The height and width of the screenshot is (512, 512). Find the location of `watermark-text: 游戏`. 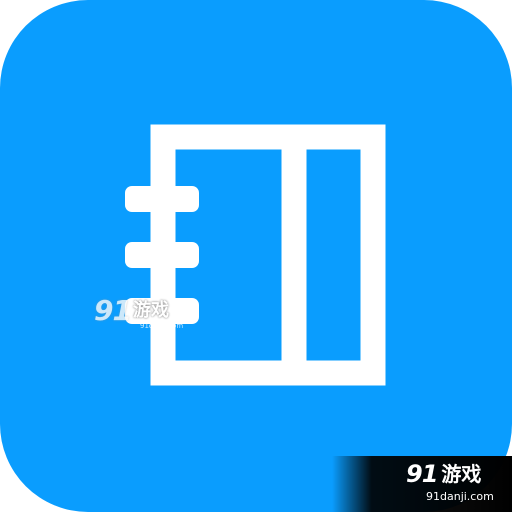

watermark-text: 游戏 is located at coordinates (461, 474).